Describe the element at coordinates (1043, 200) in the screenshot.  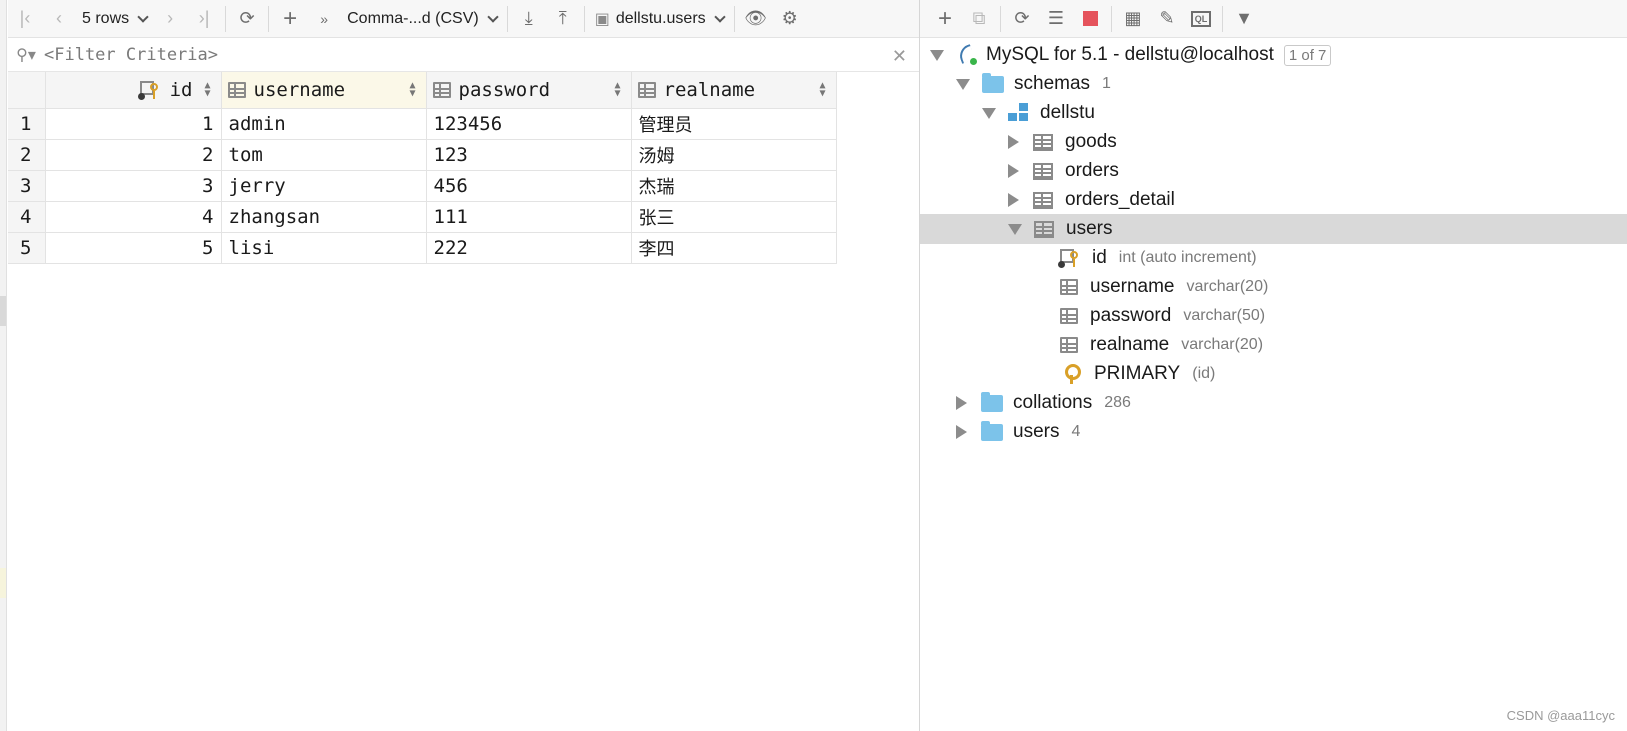
I see `table-icon` at that location.